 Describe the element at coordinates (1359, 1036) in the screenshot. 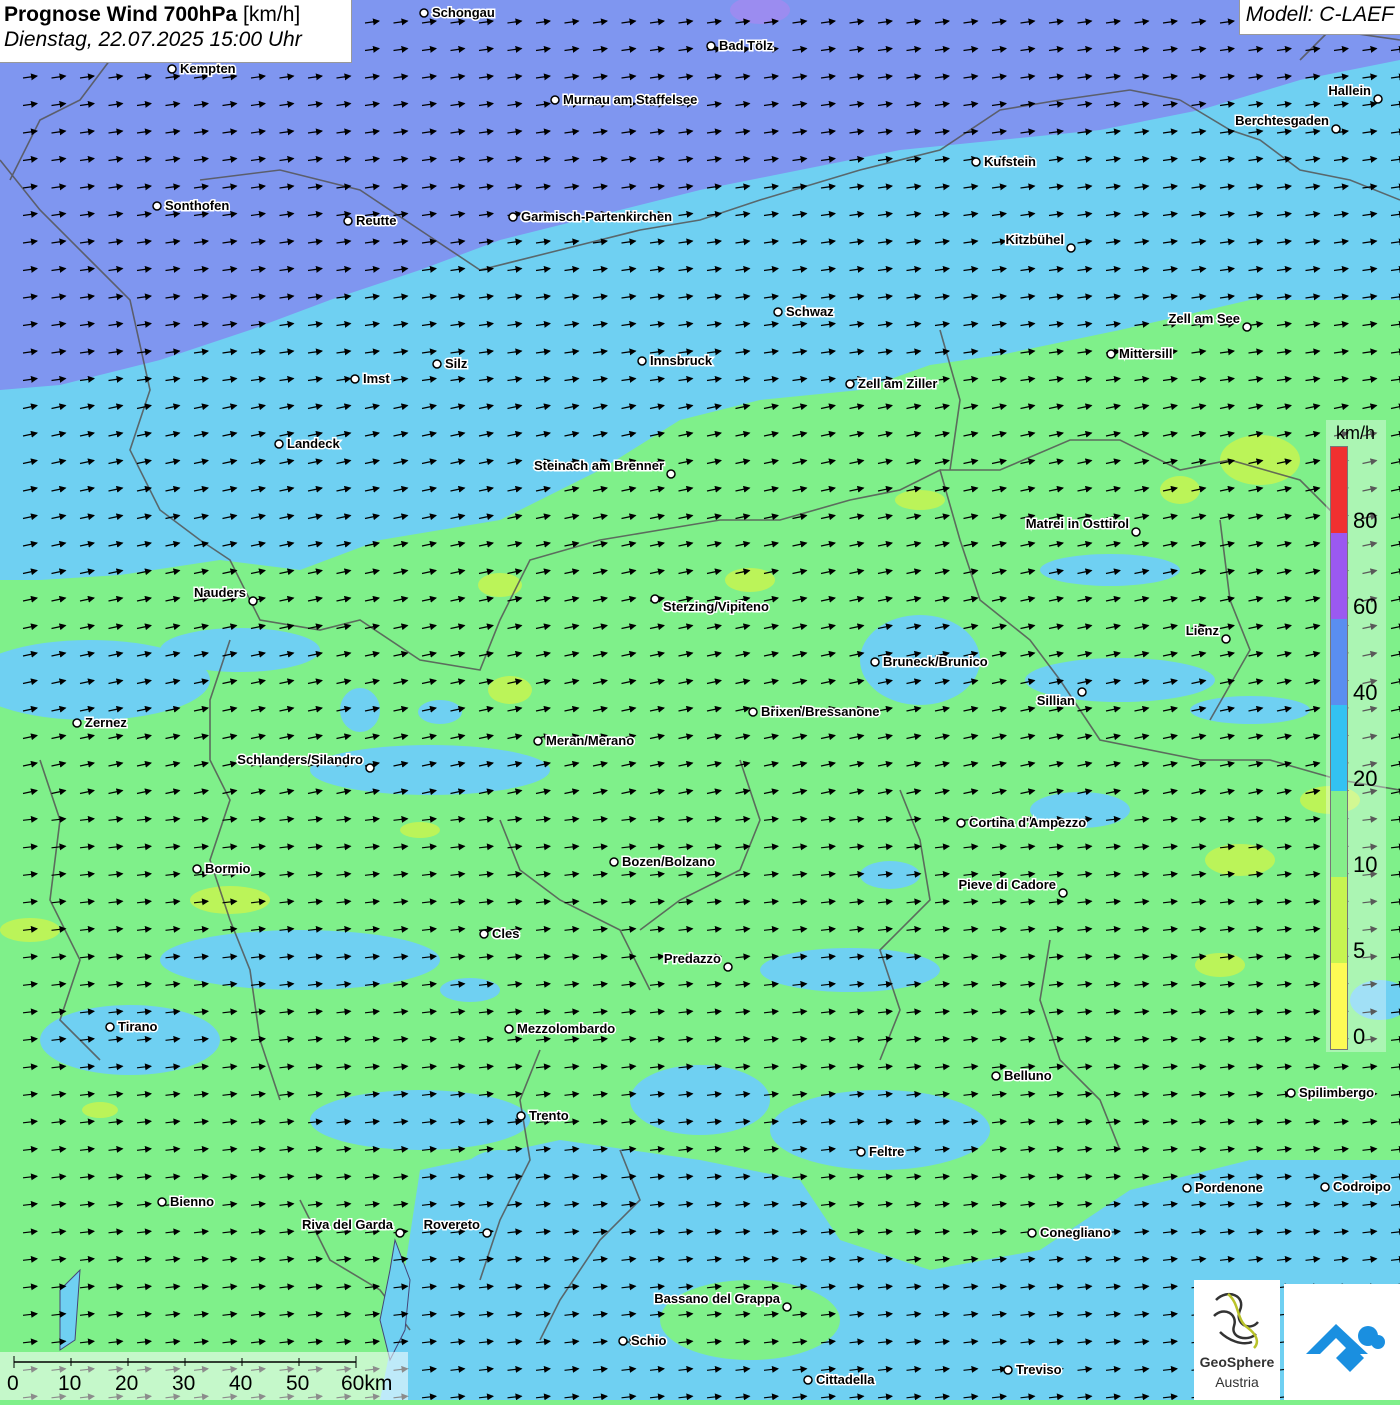

I see `legend-label-0: 0` at that location.